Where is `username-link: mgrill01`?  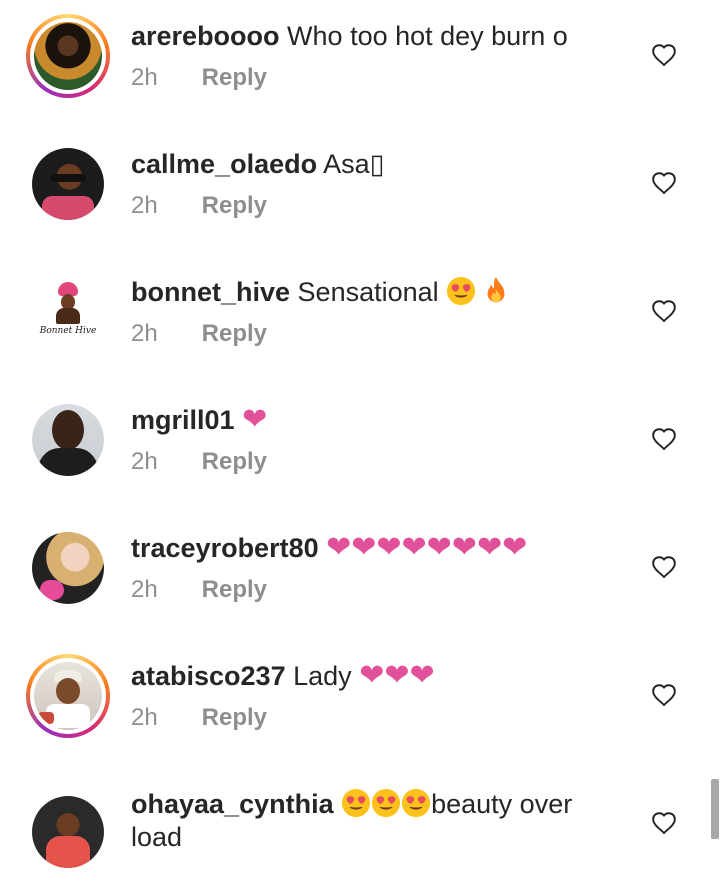 username-link: mgrill01 is located at coordinates (183, 420).